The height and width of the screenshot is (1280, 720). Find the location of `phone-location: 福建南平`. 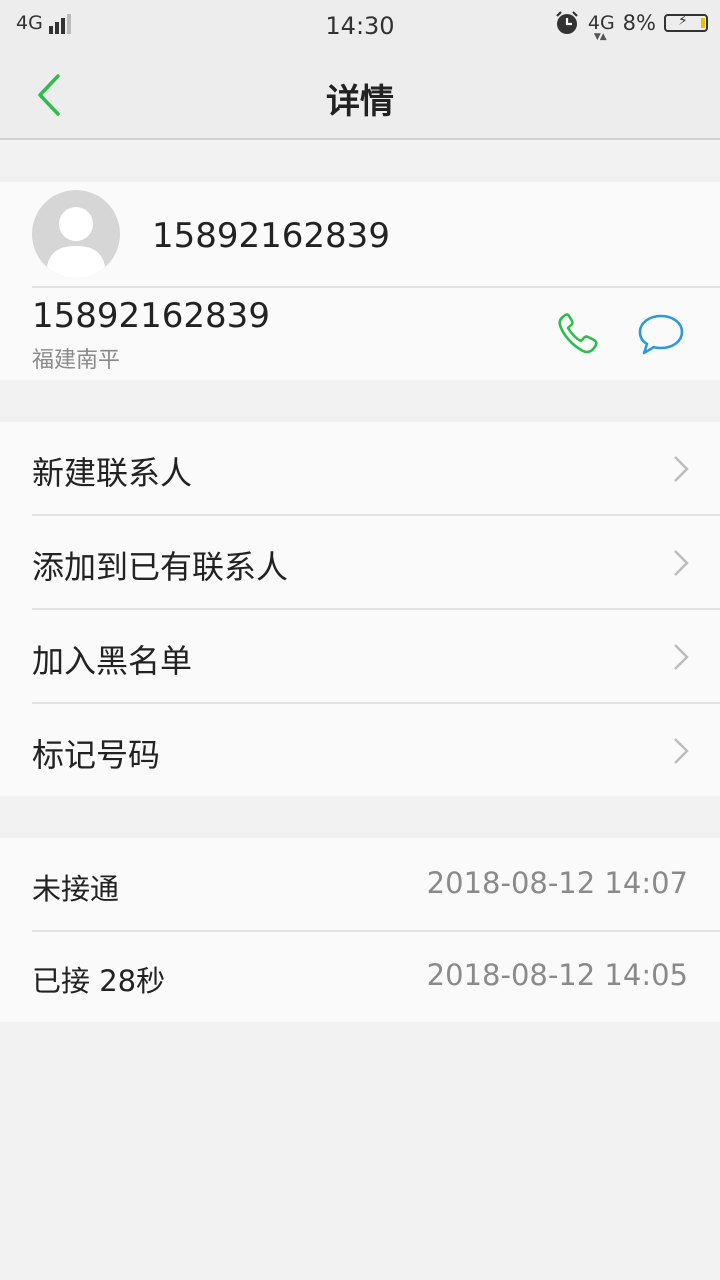

phone-location: 福建南平 is located at coordinates (76, 360).